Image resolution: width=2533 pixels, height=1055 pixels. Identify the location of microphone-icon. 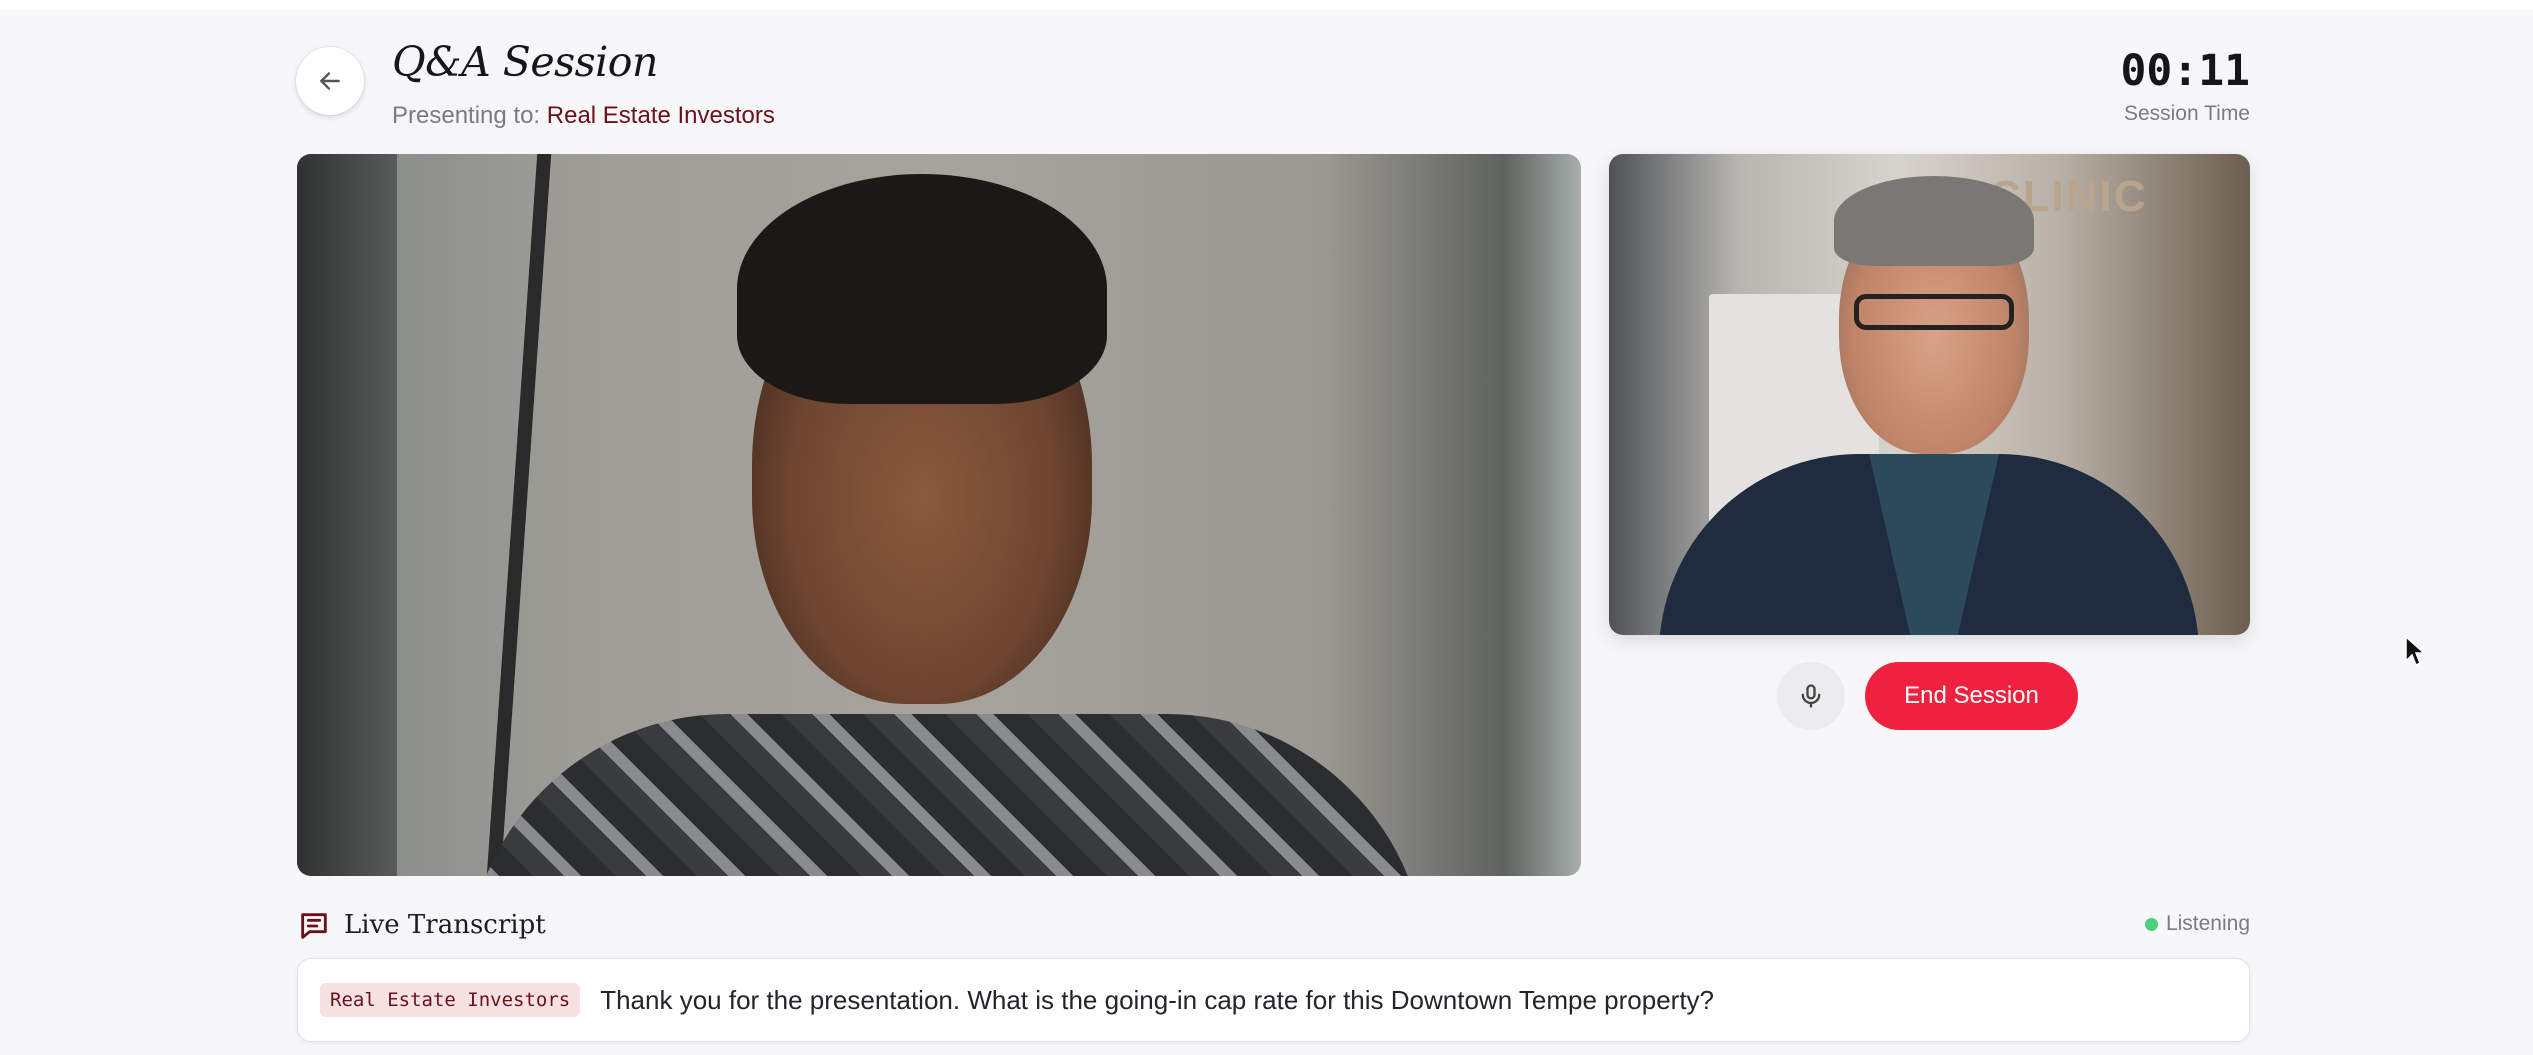
(1811, 696).